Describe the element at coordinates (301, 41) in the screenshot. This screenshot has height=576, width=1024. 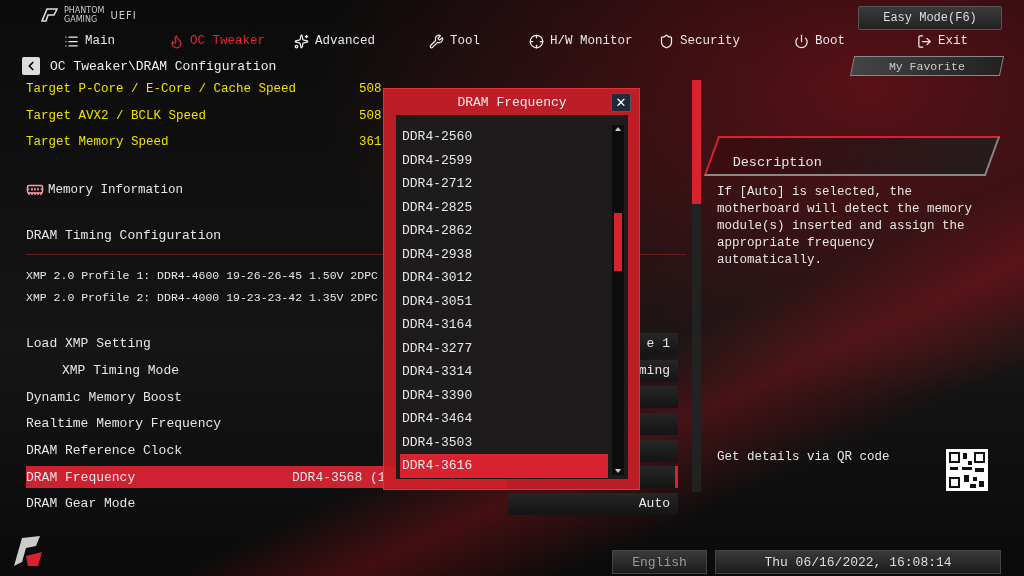
I see `star-icon` at that location.